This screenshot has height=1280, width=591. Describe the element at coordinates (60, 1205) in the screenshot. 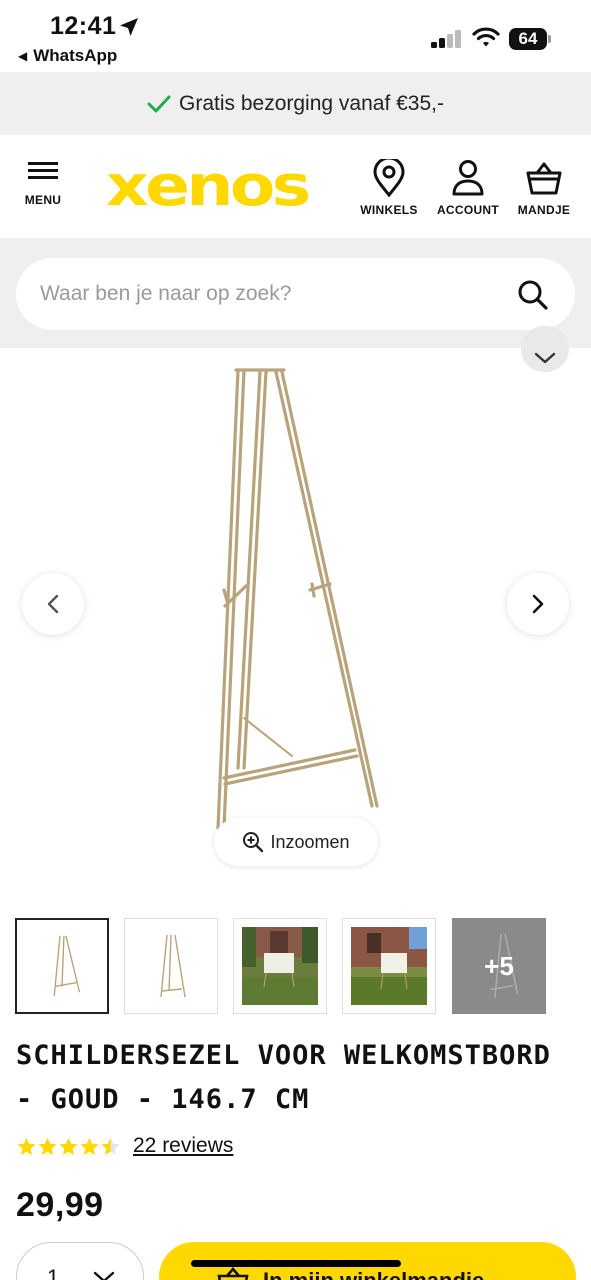

I see `product-price: 29,99` at that location.